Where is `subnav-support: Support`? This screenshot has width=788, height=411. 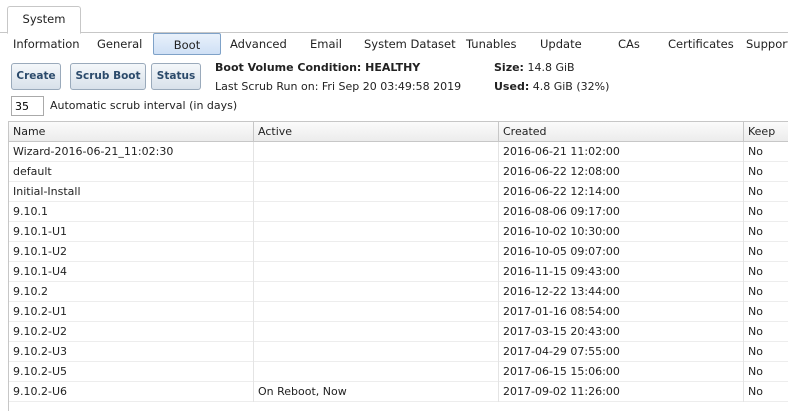 subnav-support: Support is located at coordinates (767, 44).